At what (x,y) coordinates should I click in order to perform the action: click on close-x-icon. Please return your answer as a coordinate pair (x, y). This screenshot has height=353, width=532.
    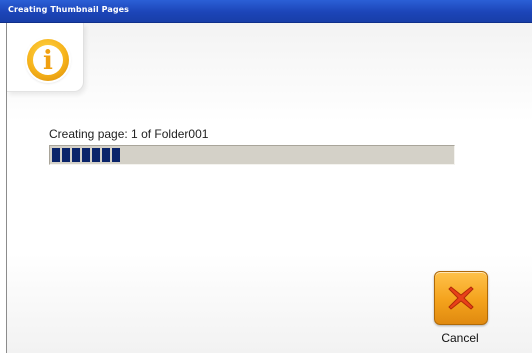
    Looking at the image, I should click on (461, 298).